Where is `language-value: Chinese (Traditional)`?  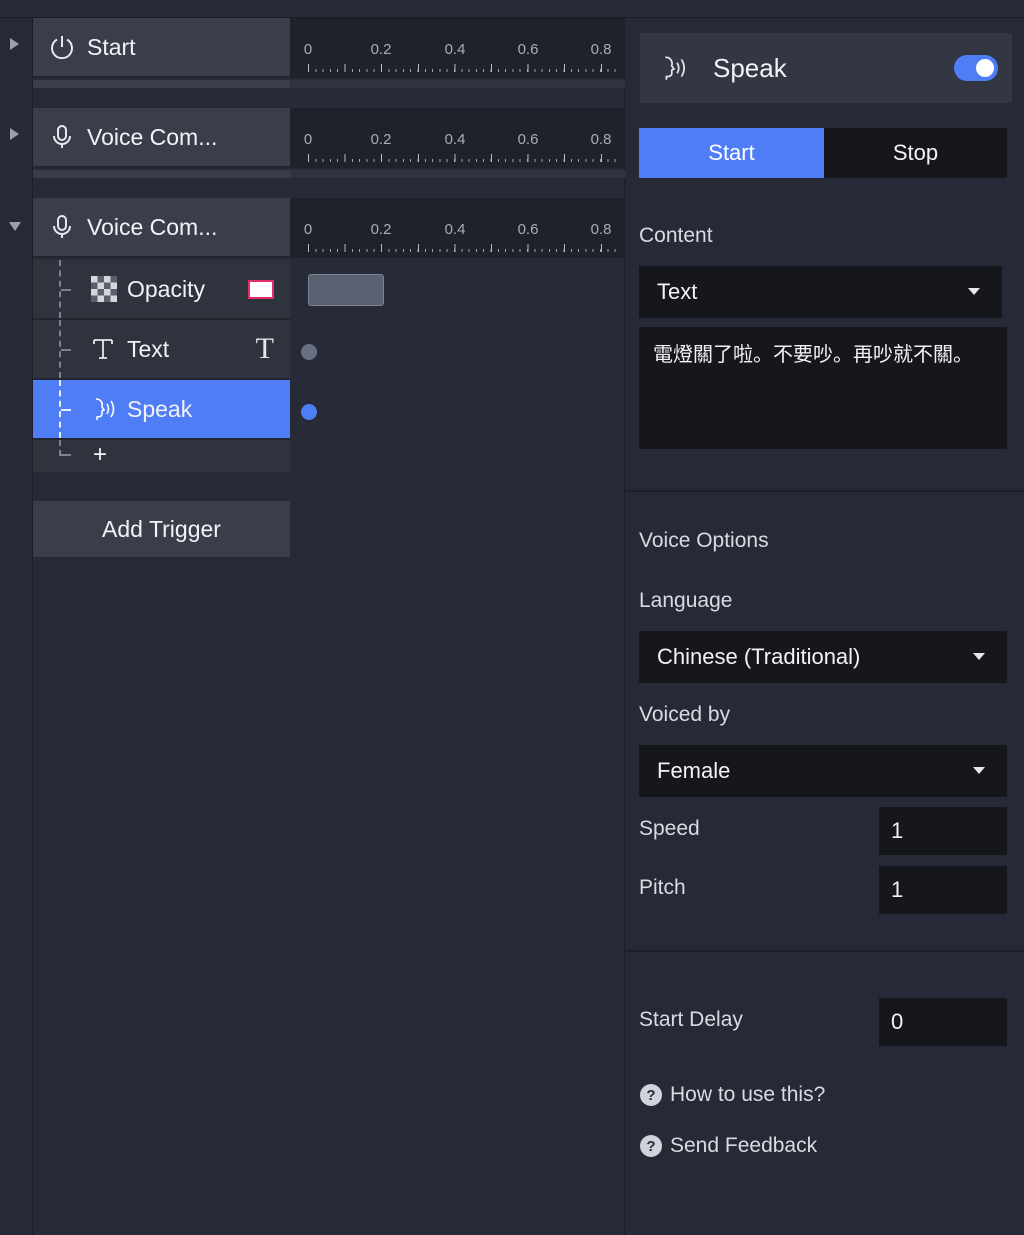
language-value: Chinese (Traditional) is located at coordinates (759, 656).